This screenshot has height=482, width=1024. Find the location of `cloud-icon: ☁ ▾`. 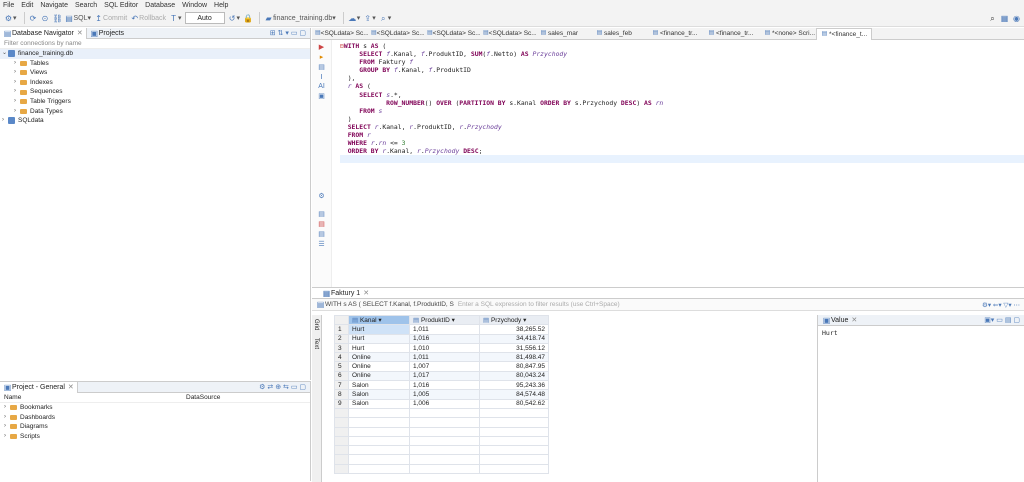

cloud-icon: ☁ ▾ is located at coordinates (354, 18).